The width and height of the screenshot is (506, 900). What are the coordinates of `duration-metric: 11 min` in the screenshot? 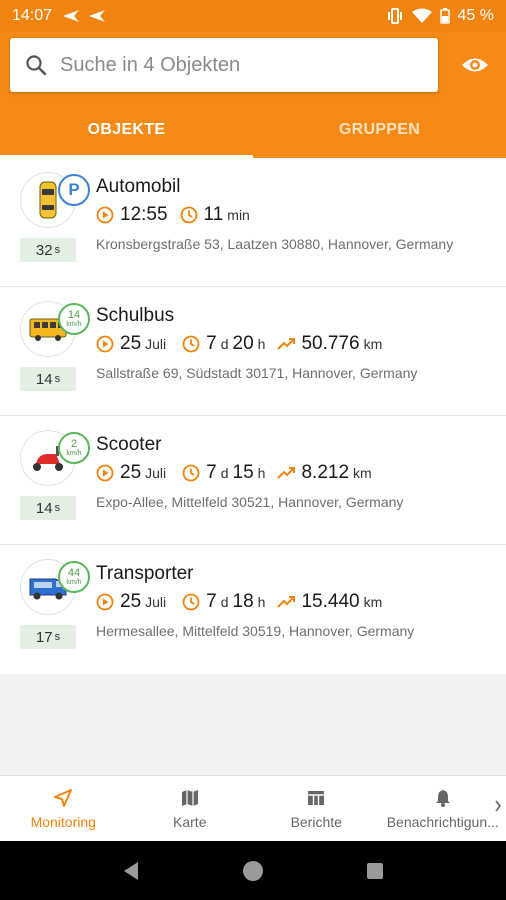 It's located at (215, 215).